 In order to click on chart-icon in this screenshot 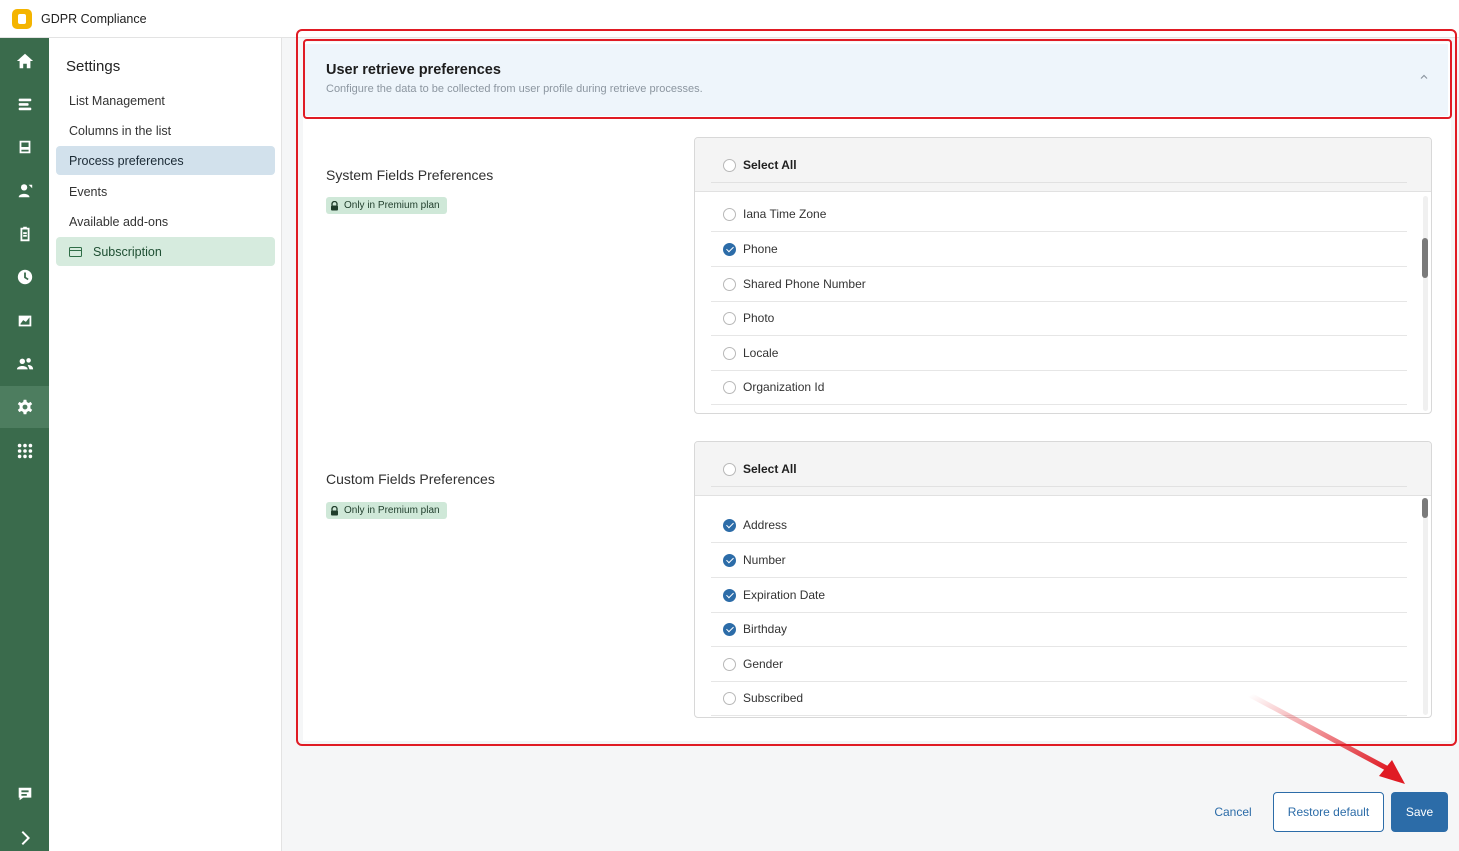, I will do `click(24, 321)`.